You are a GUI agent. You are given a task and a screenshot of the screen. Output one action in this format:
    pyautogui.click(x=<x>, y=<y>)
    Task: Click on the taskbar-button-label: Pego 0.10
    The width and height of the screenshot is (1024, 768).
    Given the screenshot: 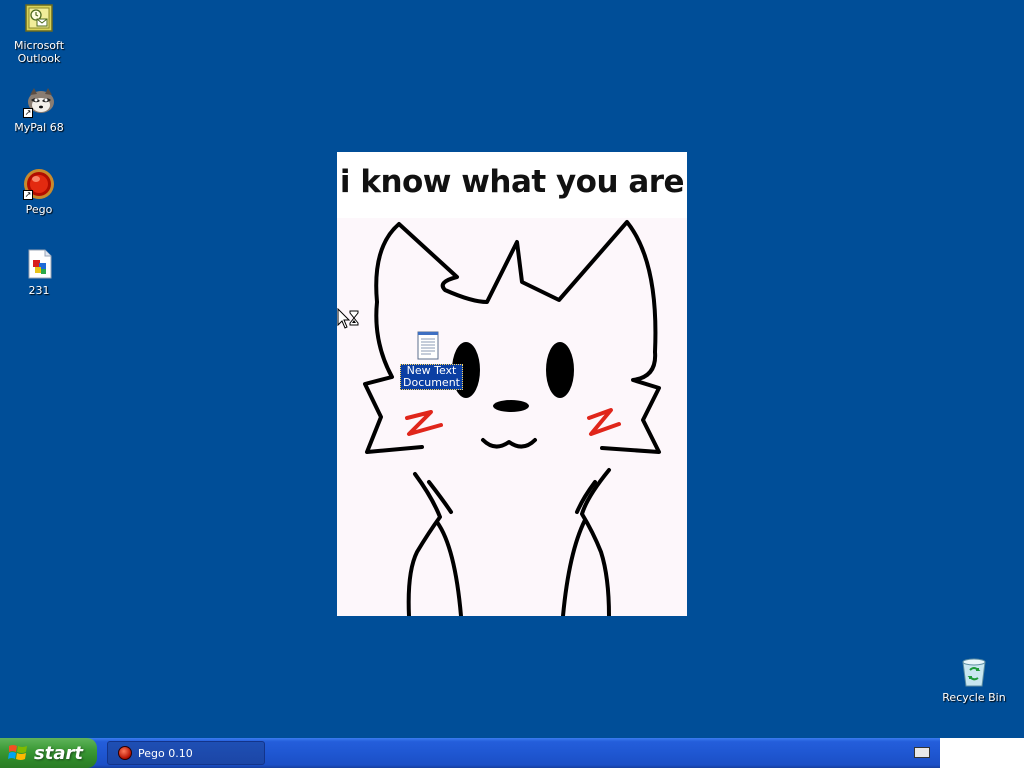 What is the action you would take?
    pyautogui.click(x=165, y=753)
    